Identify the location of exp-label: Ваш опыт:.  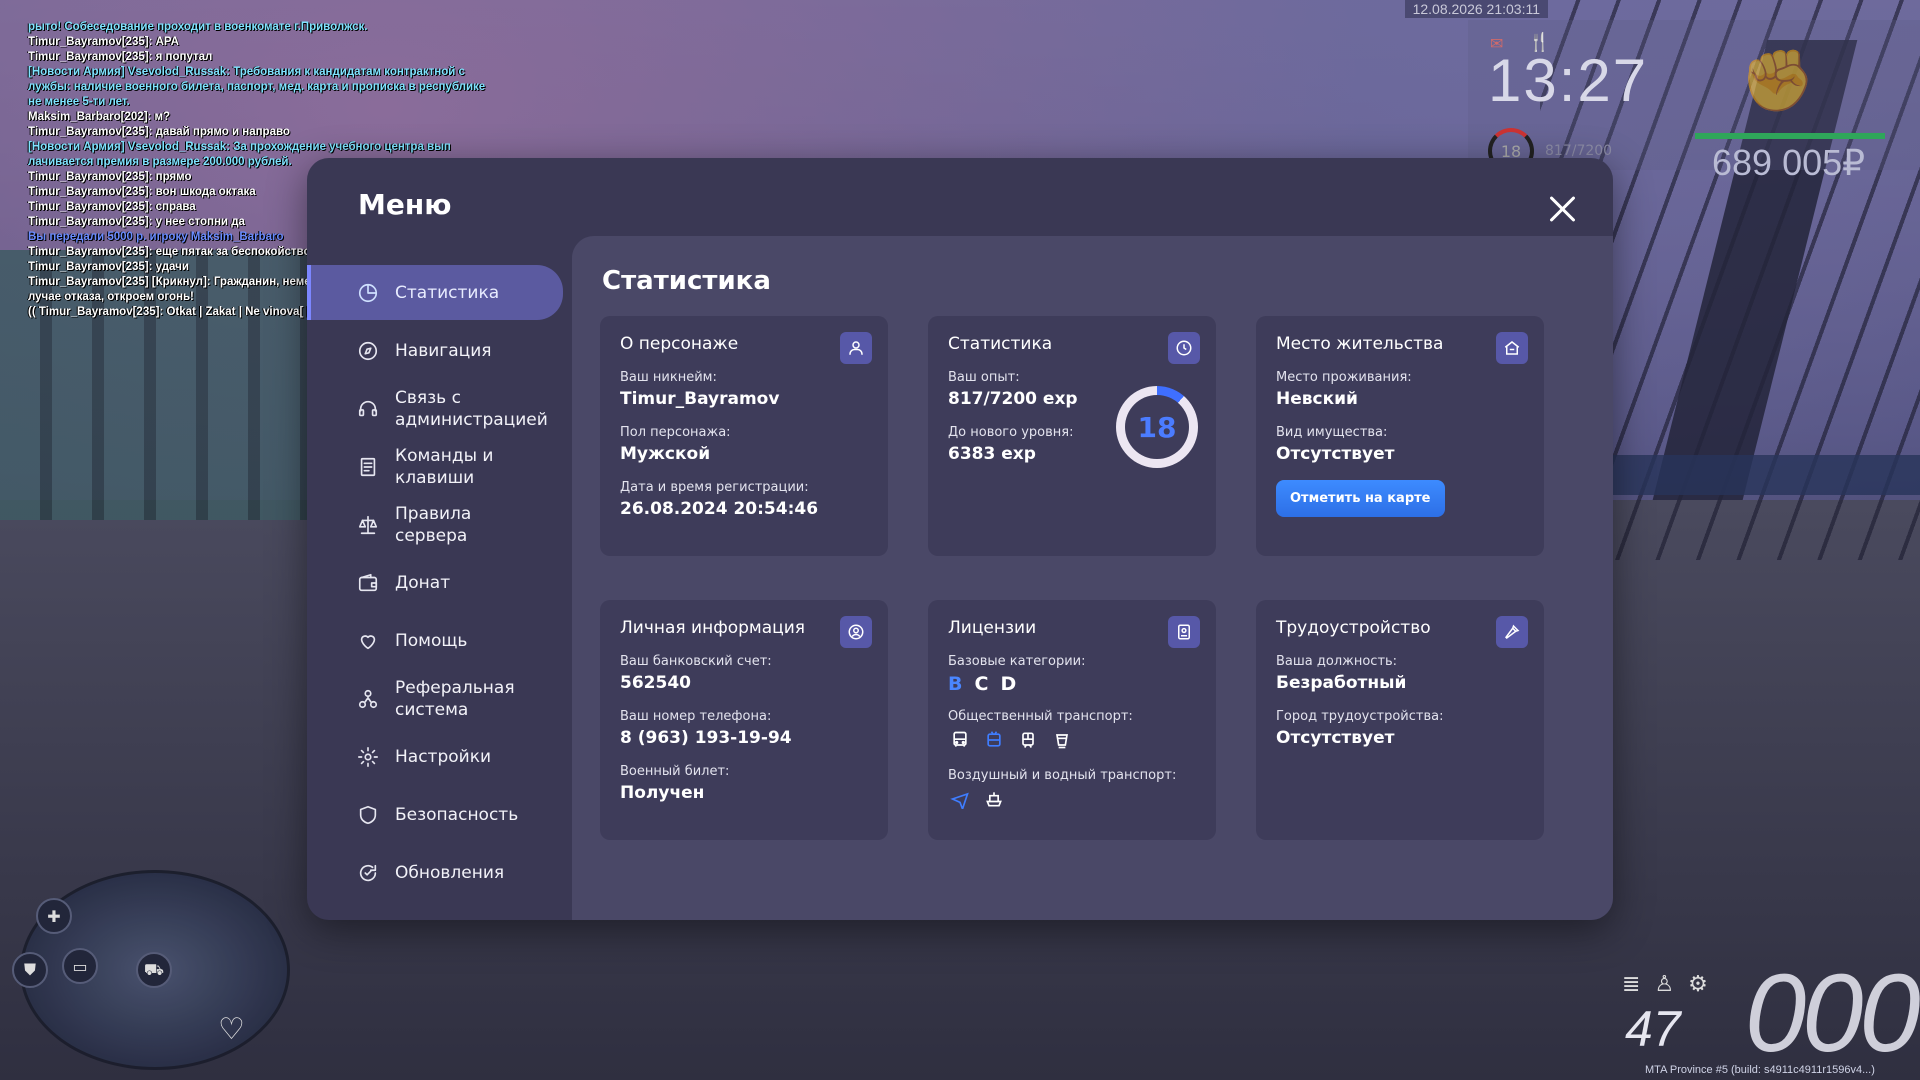
(984, 377).